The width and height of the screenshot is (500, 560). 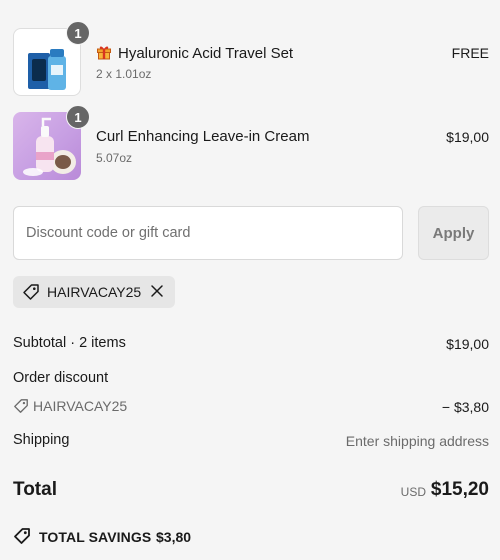 I want to click on discount-code-label: HAIRVACAY25, so click(x=94, y=292).